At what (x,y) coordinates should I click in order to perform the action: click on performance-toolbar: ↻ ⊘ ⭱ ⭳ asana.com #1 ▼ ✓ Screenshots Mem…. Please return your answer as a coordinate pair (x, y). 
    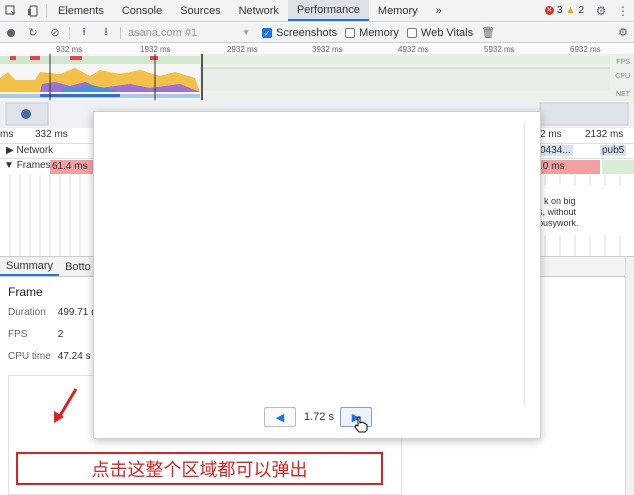
    Looking at the image, I should click on (317, 33).